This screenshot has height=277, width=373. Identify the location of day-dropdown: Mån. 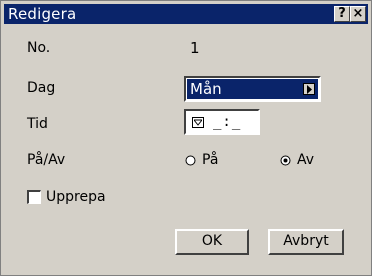
(252, 89).